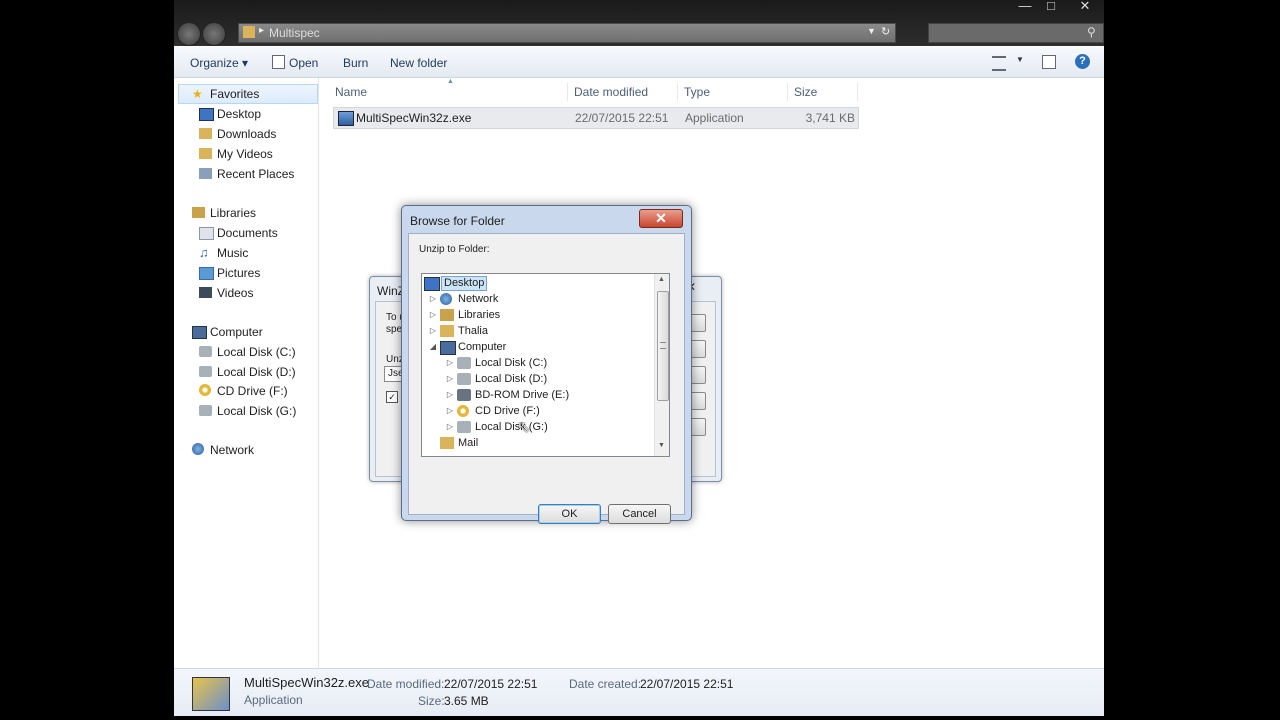 The image size is (1280, 720). Describe the element at coordinates (414, 118) in the screenshot. I see `file-name: MultiSpecWin32z.exe` at that location.